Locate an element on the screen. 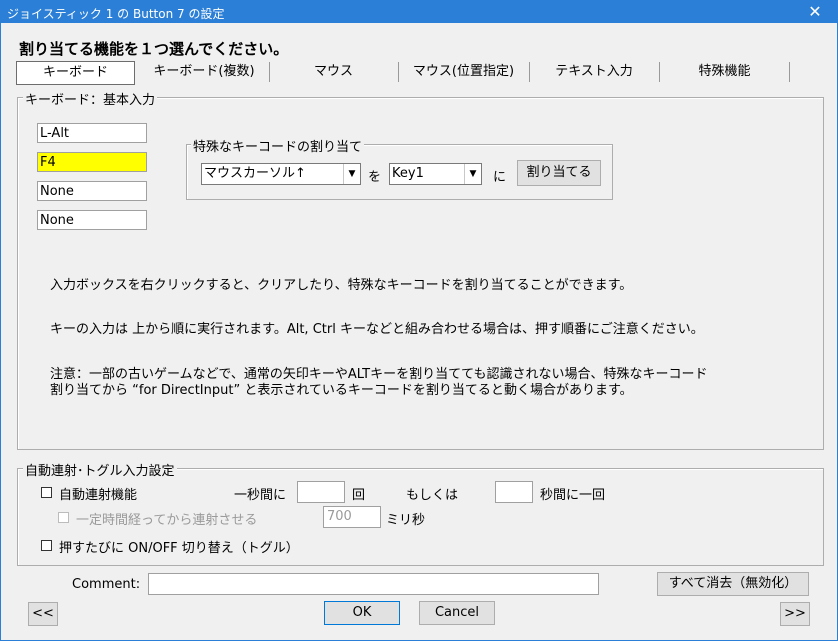 This screenshot has height=641, width=838. seconds-input is located at coordinates (514, 492).